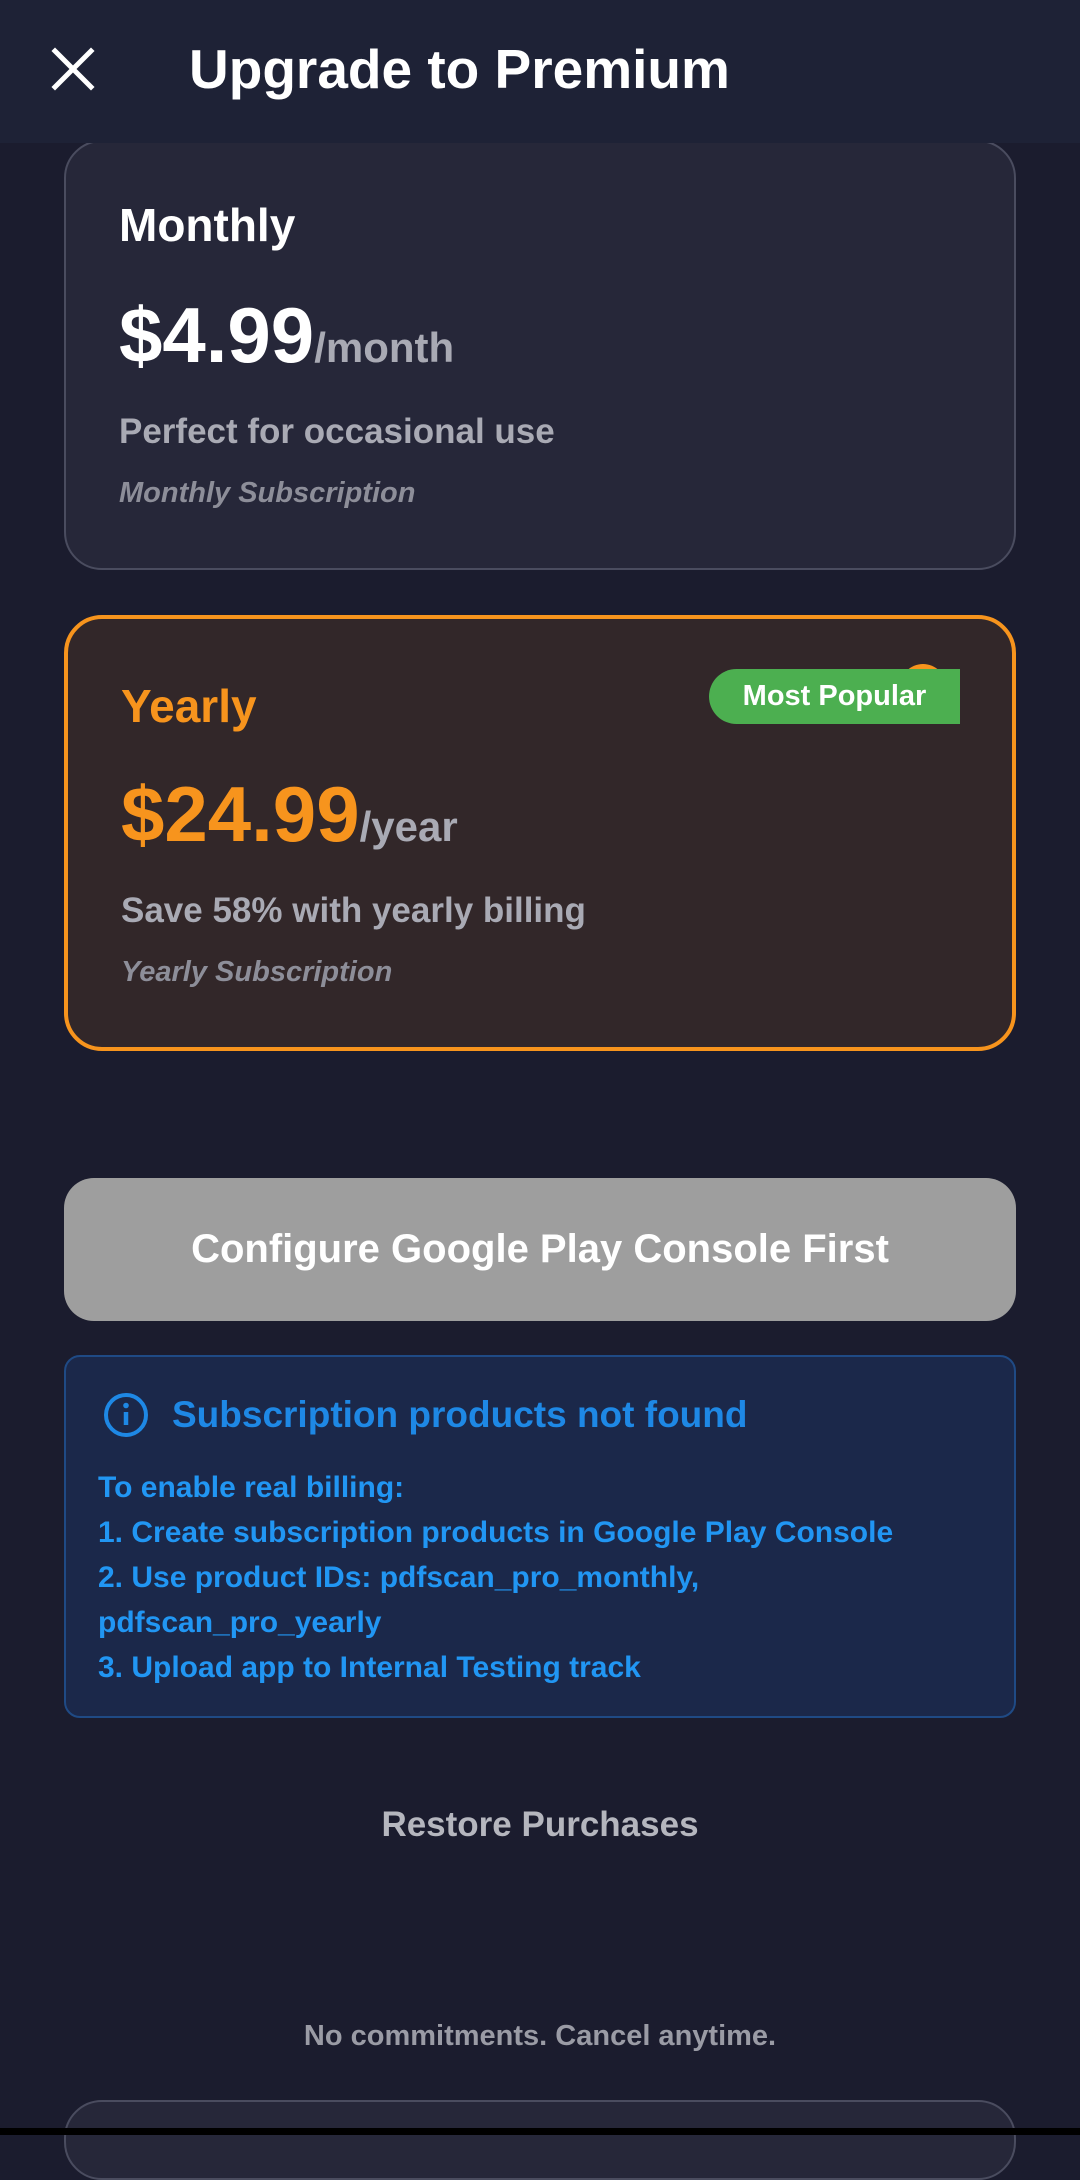 This screenshot has height=2180, width=1080. I want to click on most-popular-badge: Most Popular, so click(834, 696).